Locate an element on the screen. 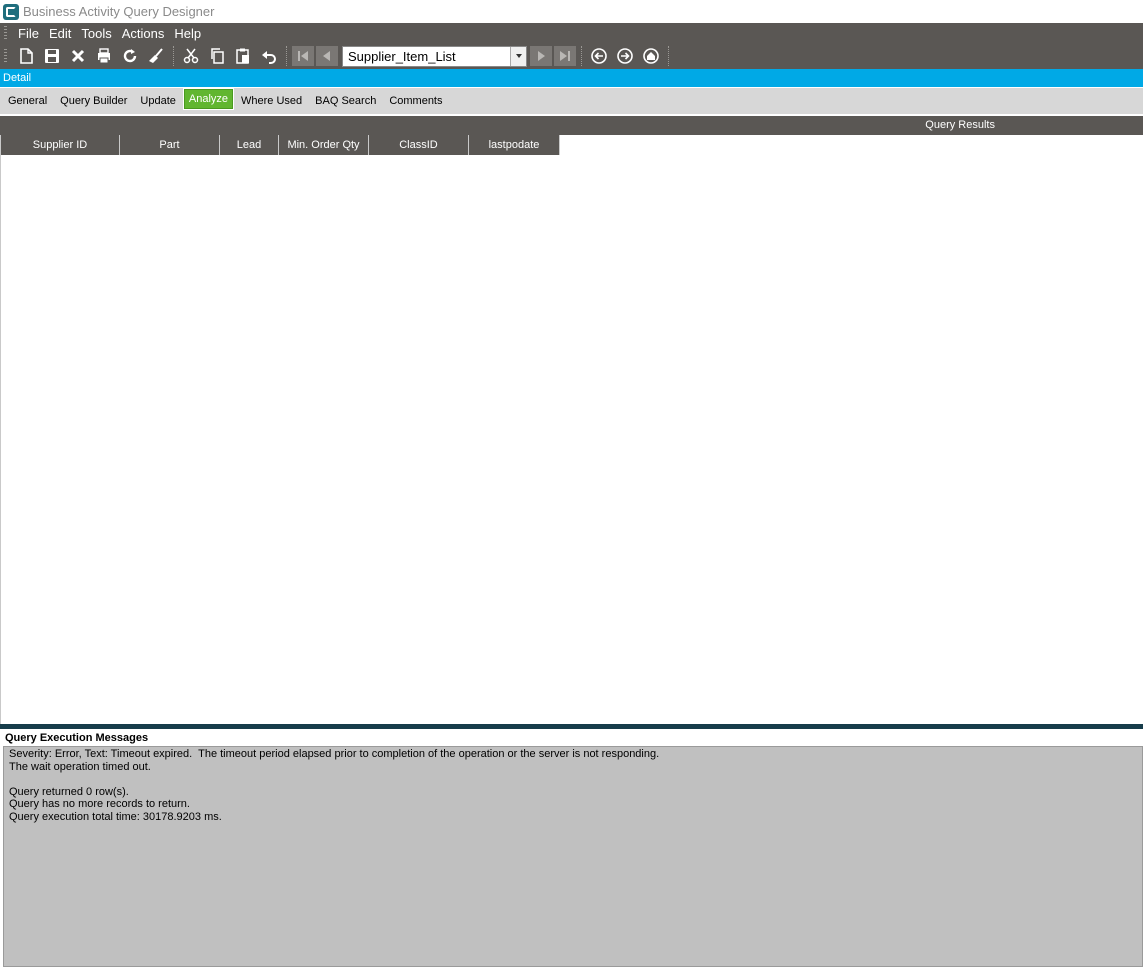 The height and width of the screenshot is (967, 1143). tab-query-builder: Query Builder is located at coordinates (93, 101).